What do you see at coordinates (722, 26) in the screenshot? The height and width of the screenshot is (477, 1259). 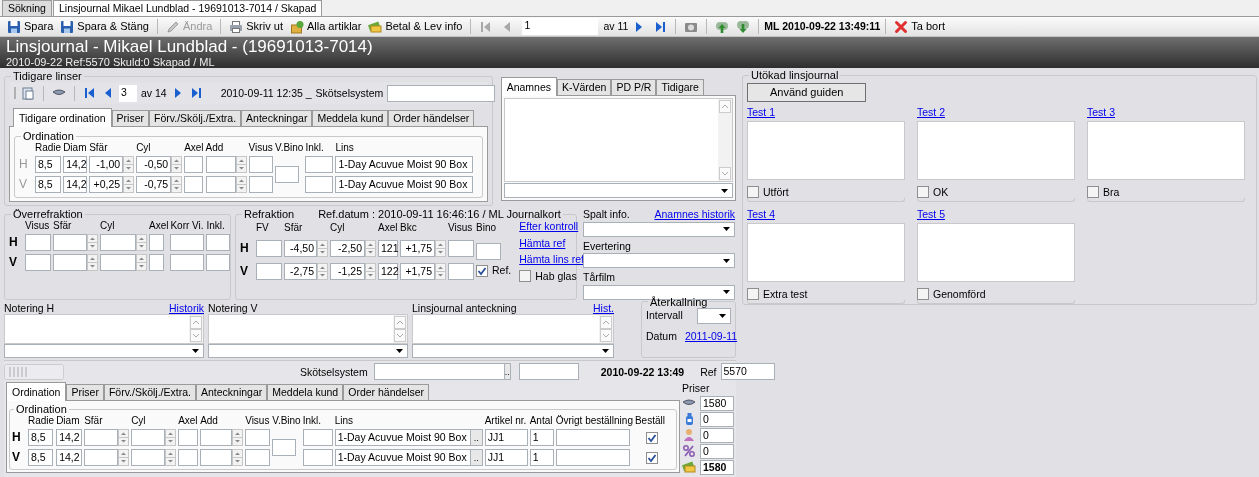 I see `cloud-upload-icon` at bounding box center [722, 26].